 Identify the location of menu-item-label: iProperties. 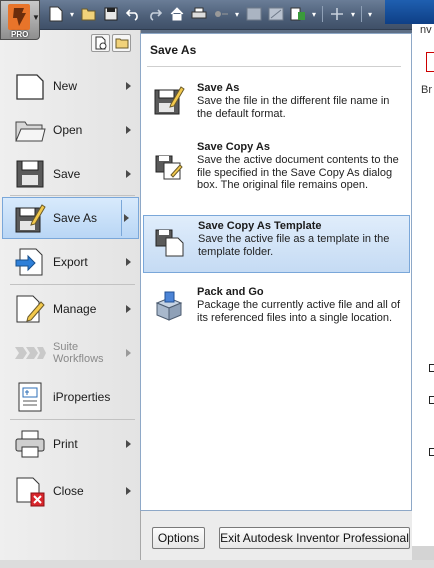
(82, 397).